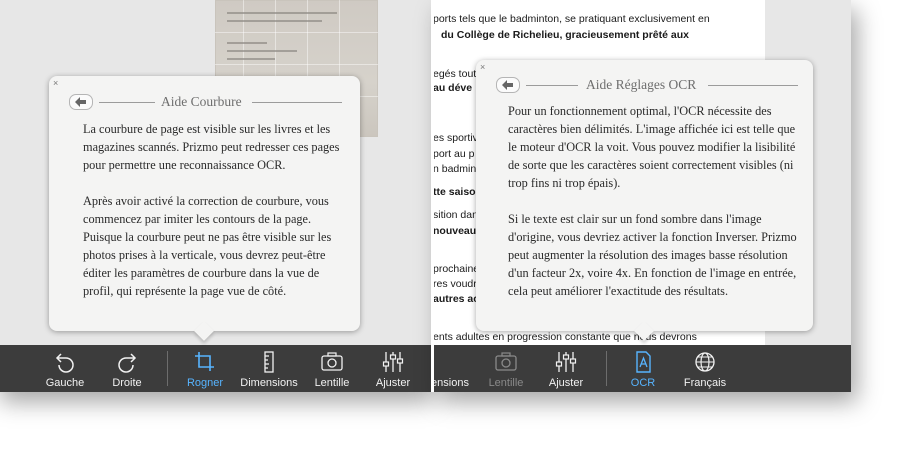  Describe the element at coordinates (705, 383) in the screenshot. I see `toolbar-label: Français` at that location.